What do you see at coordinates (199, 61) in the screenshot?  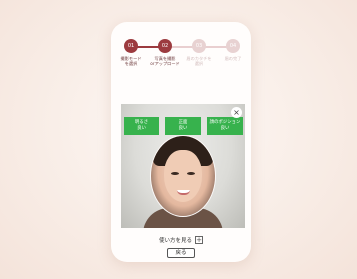 I see `step-3-label: 眉のカタチを 選択` at bounding box center [199, 61].